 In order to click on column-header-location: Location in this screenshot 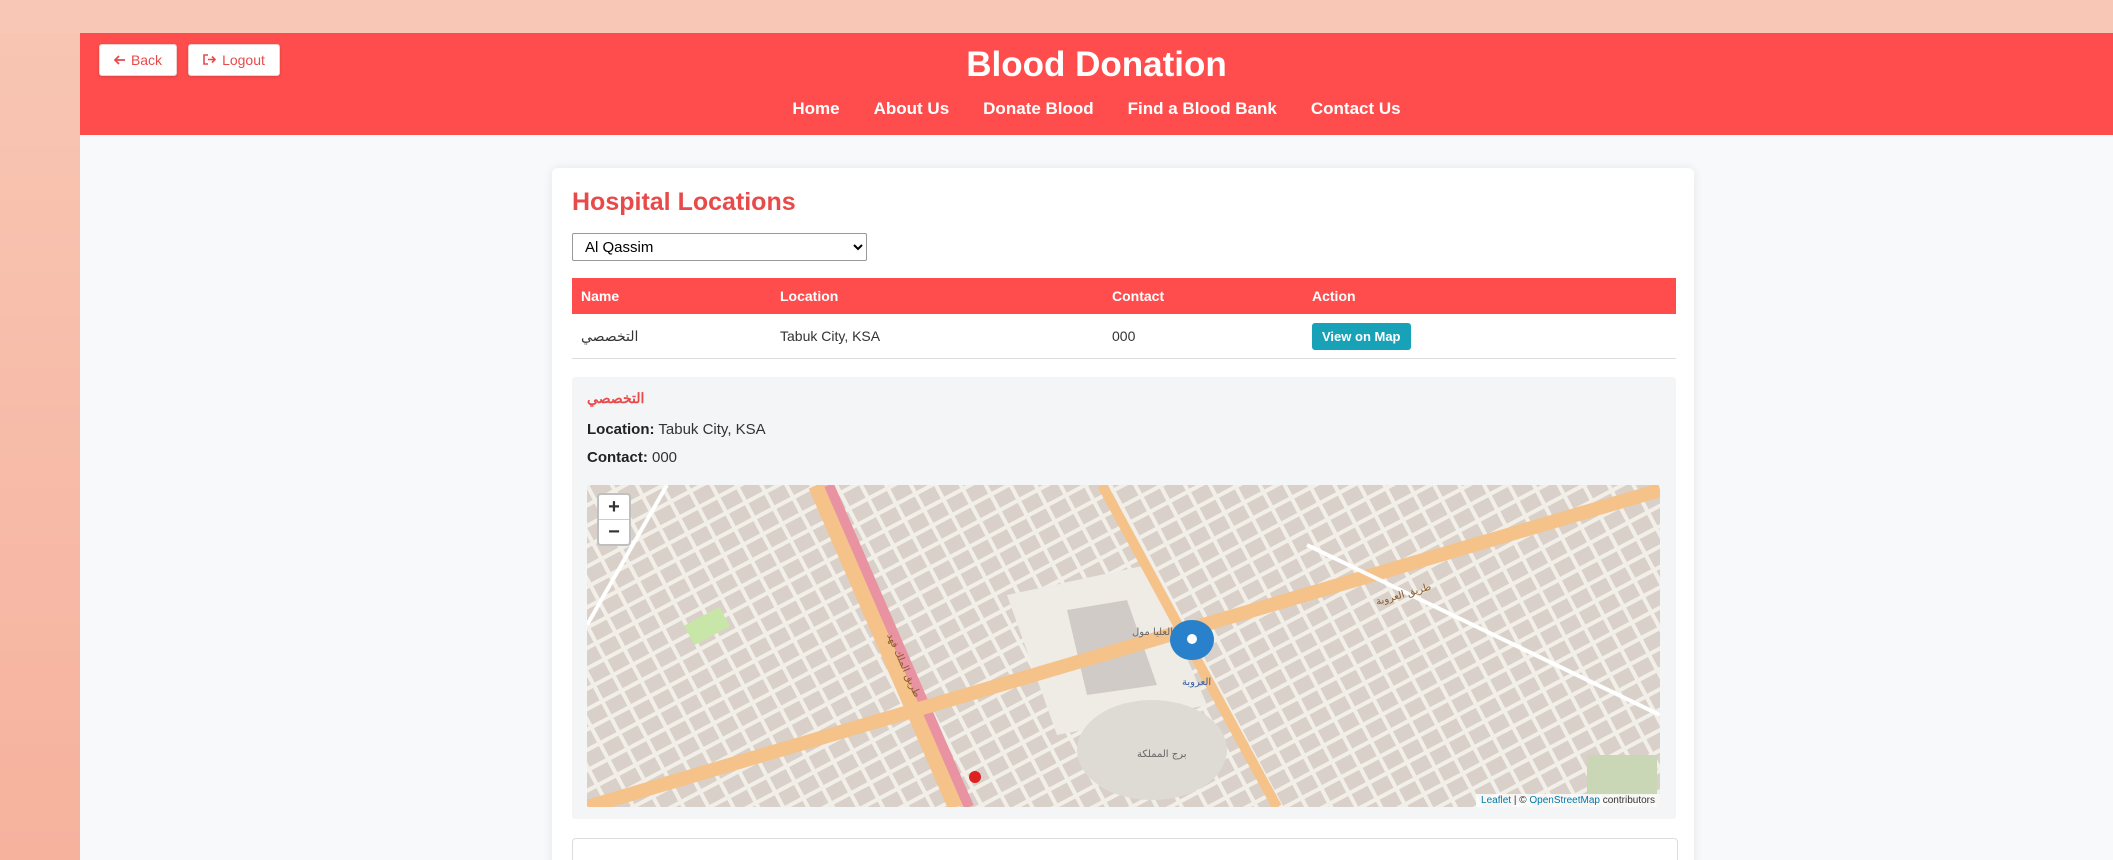, I will do `click(937, 296)`.